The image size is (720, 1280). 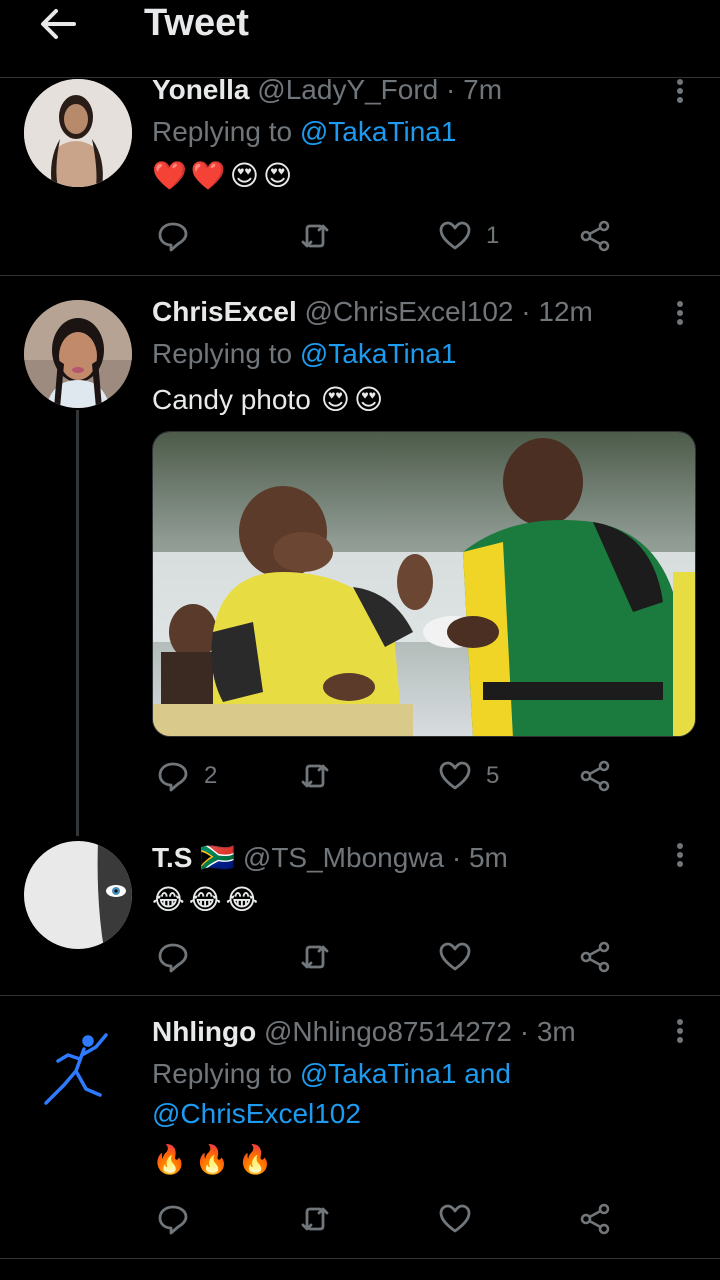 I want to click on mention-link: @ChrisExcel102, so click(x=256, y=1113).